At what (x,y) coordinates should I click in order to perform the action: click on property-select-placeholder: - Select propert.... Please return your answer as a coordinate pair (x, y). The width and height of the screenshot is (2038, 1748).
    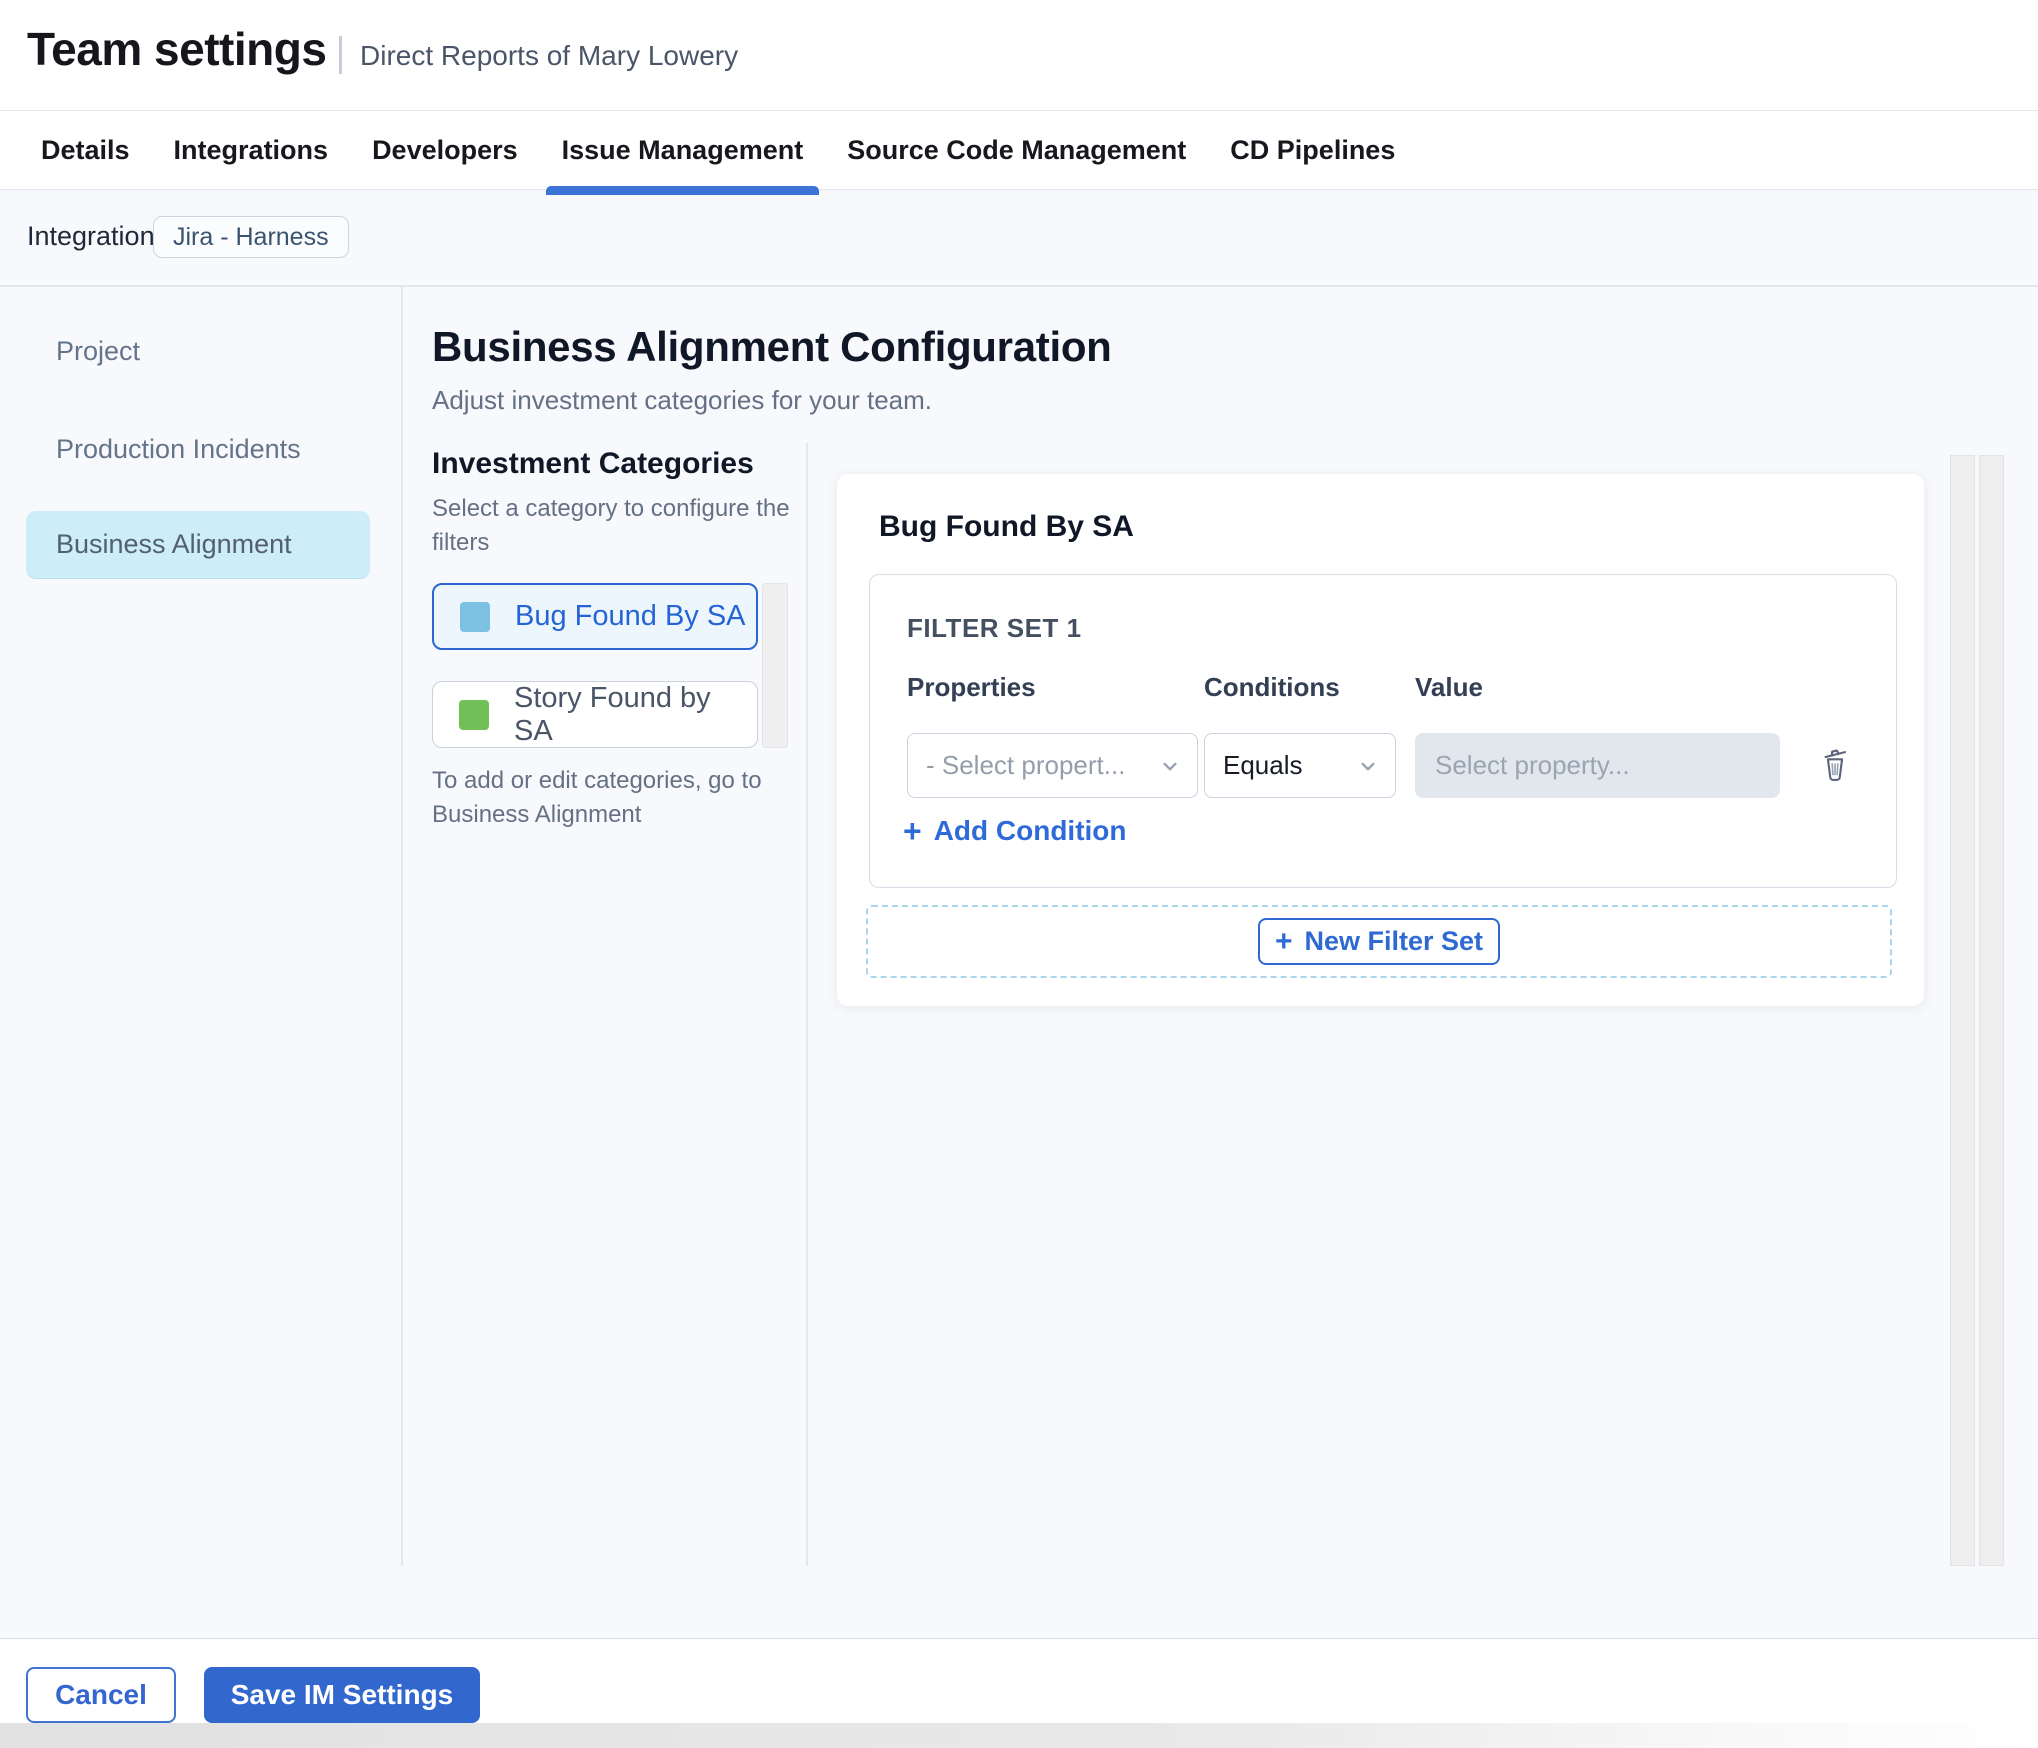
    Looking at the image, I should click on (1026, 765).